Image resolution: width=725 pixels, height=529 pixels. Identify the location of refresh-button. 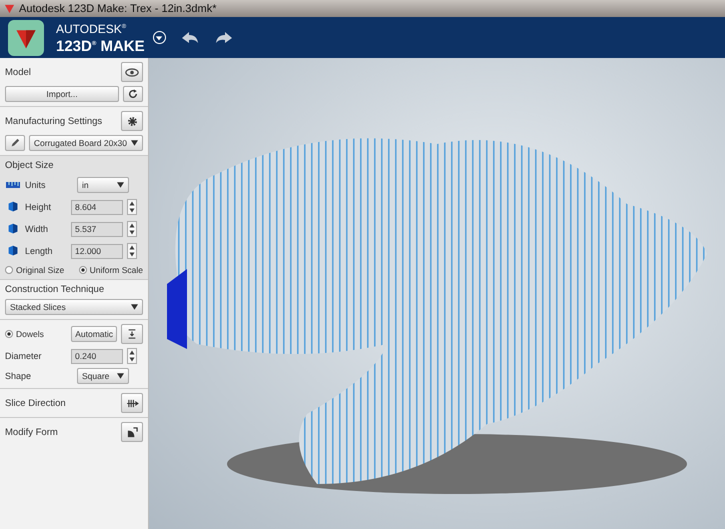
(133, 94).